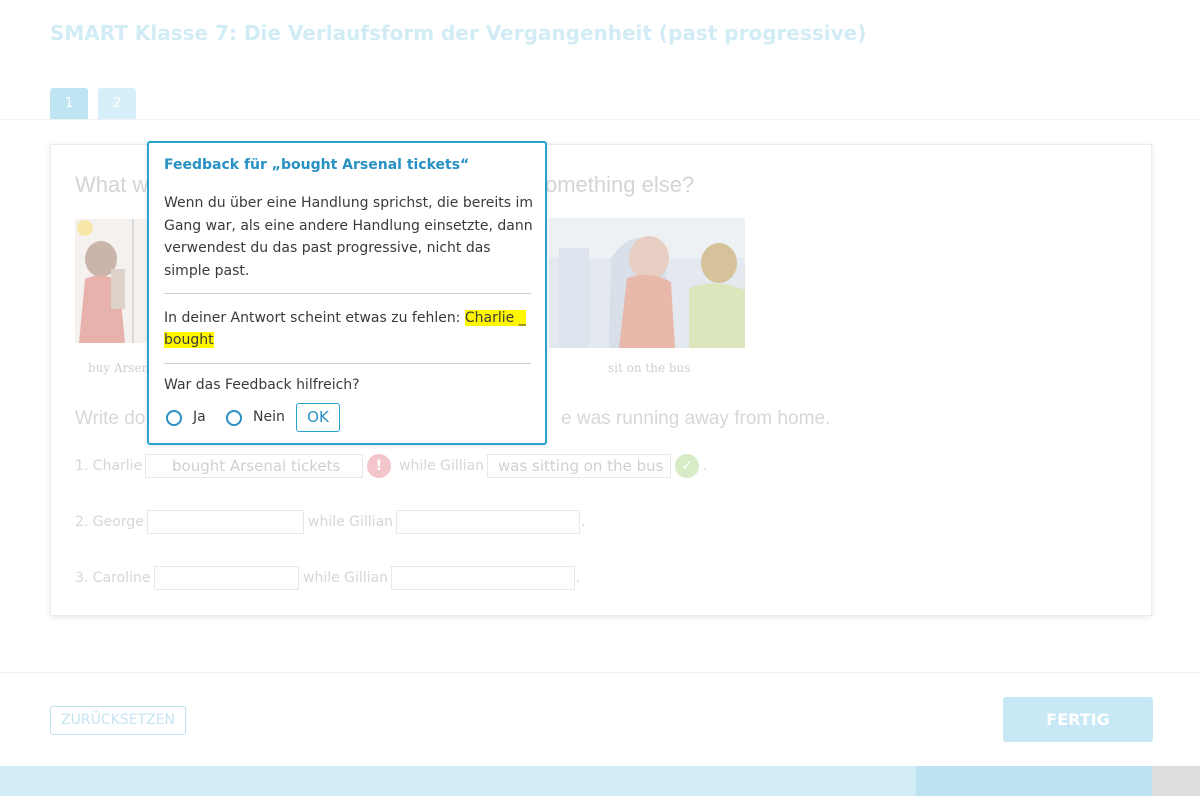 This screenshot has width=1200, height=796. Describe the element at coordinates (583, 522) in the screenshot. I see `row-2-end: .` at that location.